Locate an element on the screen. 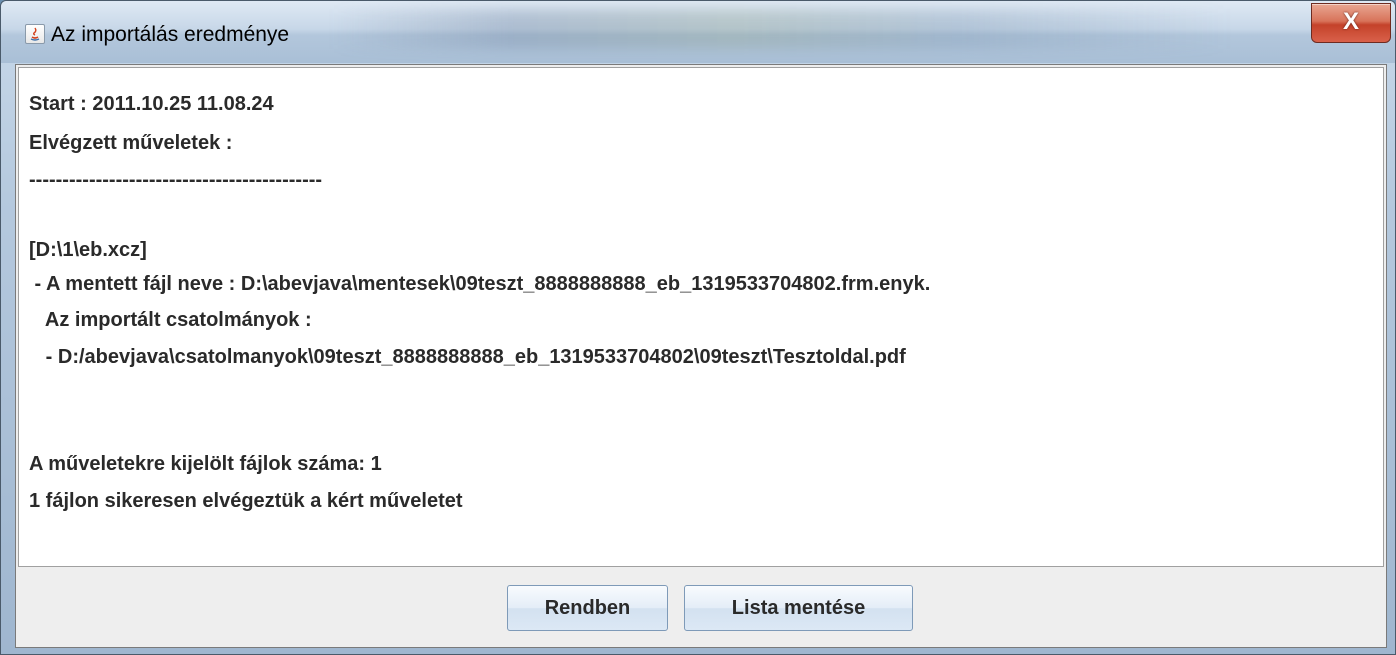 This screenshot has height=655, width=1396. log-line: [D:\1\eb.xcz] is located at coordinates (88, 250).